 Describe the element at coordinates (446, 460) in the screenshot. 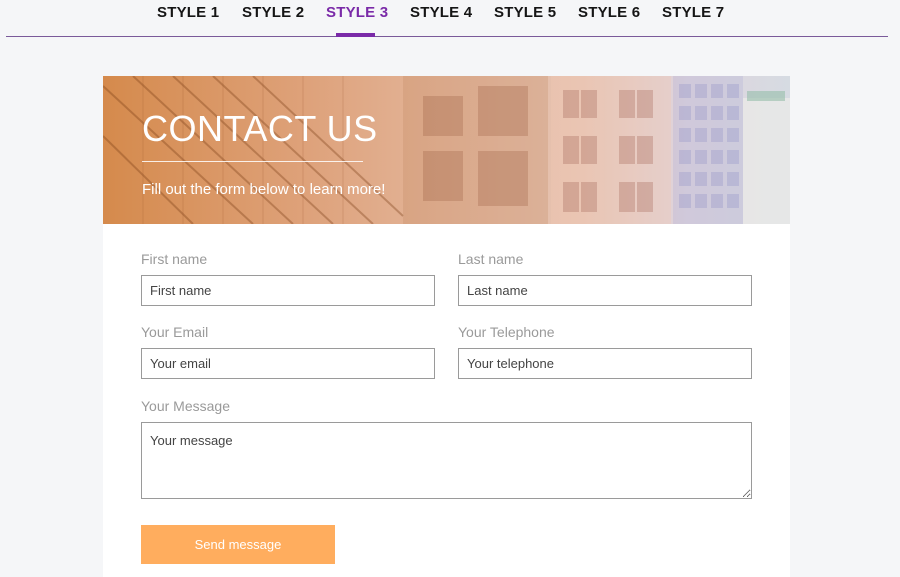

I see `message-textarea` at that location.